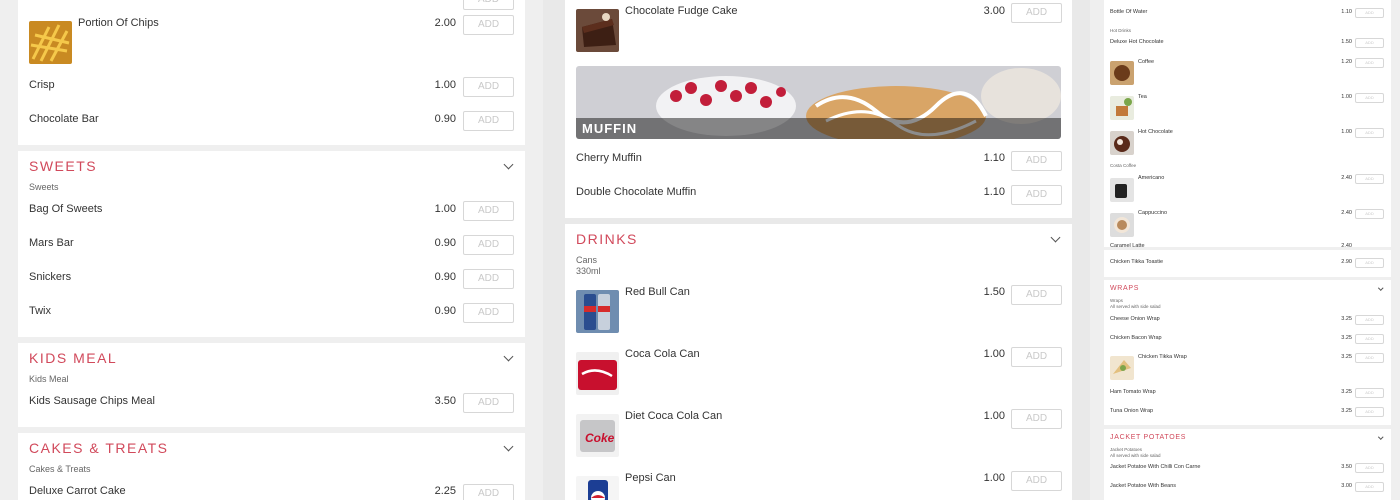 The height and width of the screenshot is (500, 1400). Describe the element at coordinates (118, 23) in the screenshot. I see `item-name: Portion Of Chips` at that location.